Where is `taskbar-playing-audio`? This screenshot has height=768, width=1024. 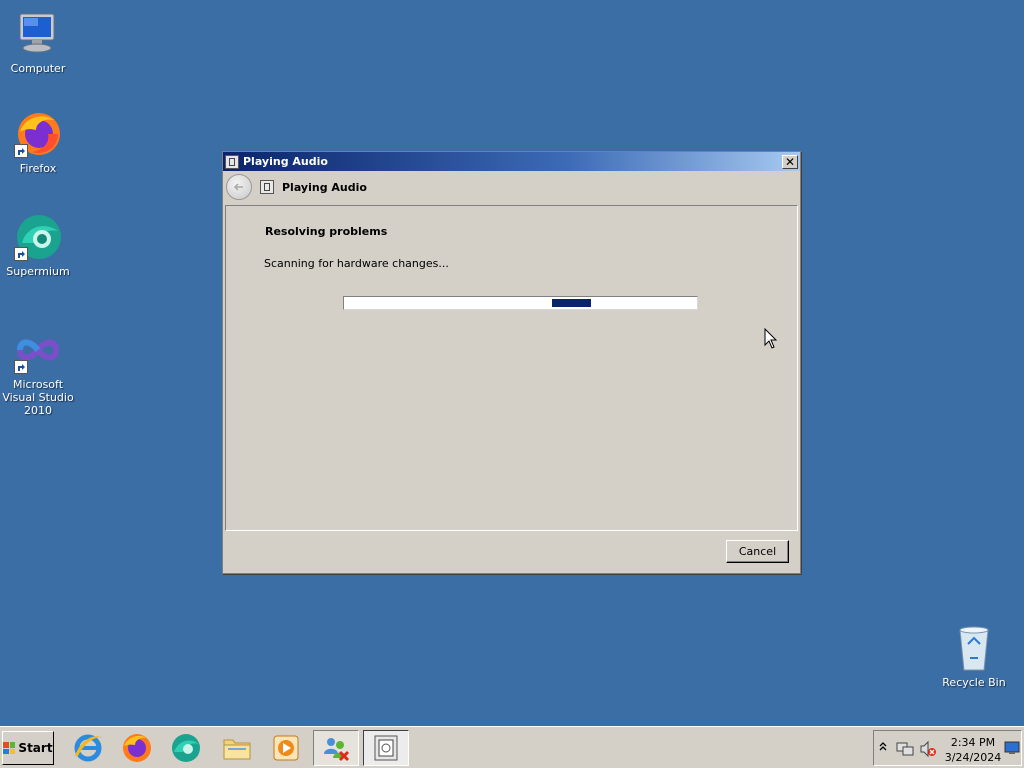
taskbar-playing-audio is located at coordinates (386, 748).